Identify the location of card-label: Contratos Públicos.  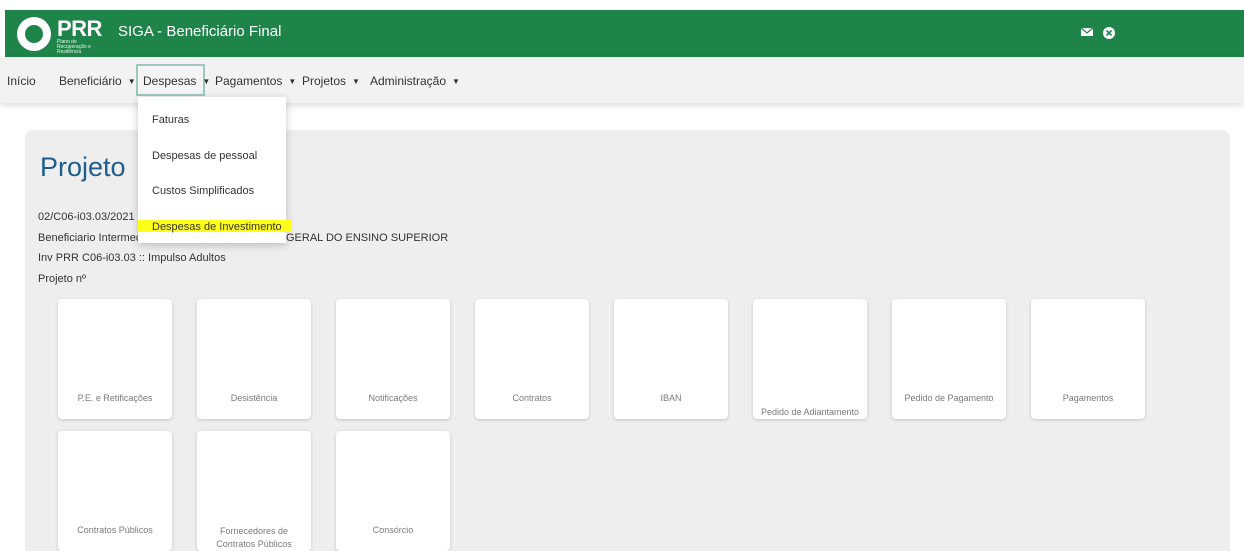
(115, 530).